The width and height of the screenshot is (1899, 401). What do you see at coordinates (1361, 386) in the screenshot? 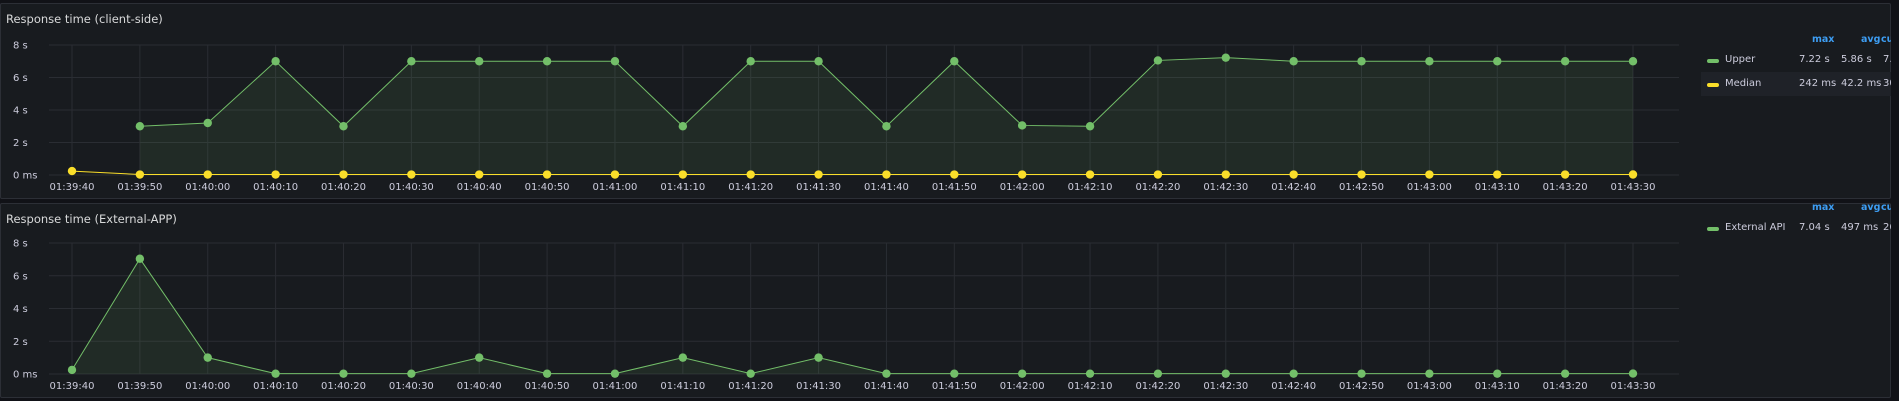
I see `x-tick-label: 01:42:50` at bounding box center [1361, 386].